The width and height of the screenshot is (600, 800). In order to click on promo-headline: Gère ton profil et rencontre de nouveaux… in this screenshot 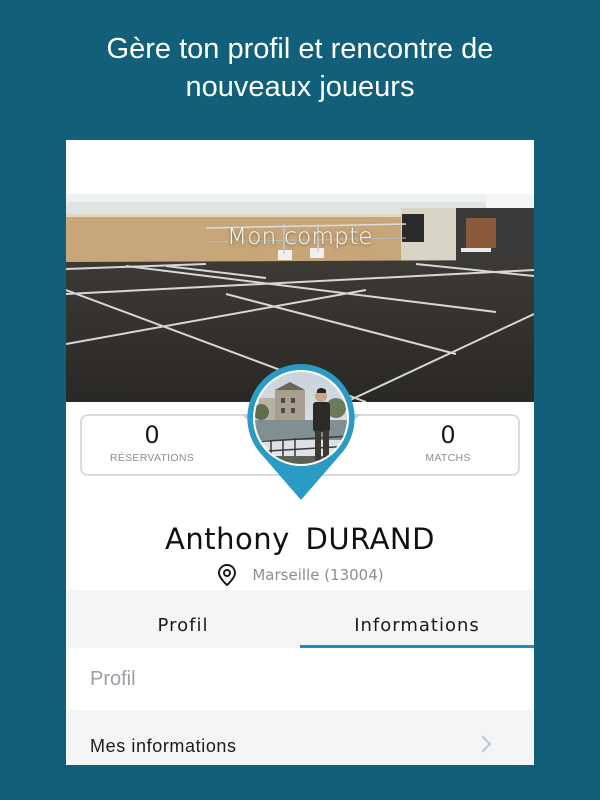, I will do `click(300, 68)`.